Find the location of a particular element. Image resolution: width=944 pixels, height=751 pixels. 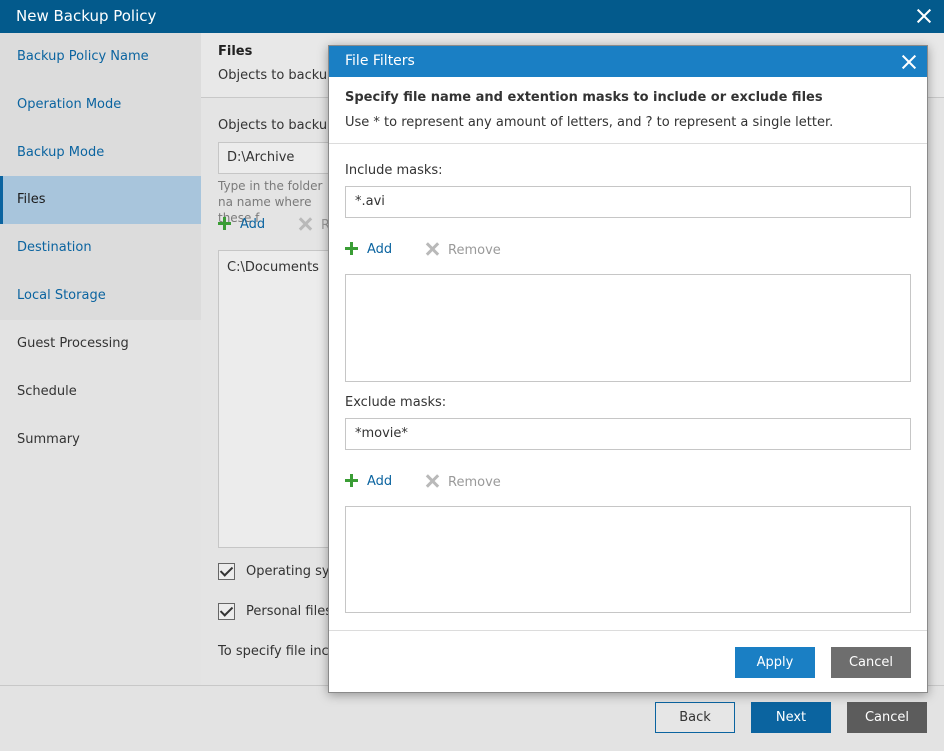

page-description: Objects to backup. is located at coordinates (279, 75).